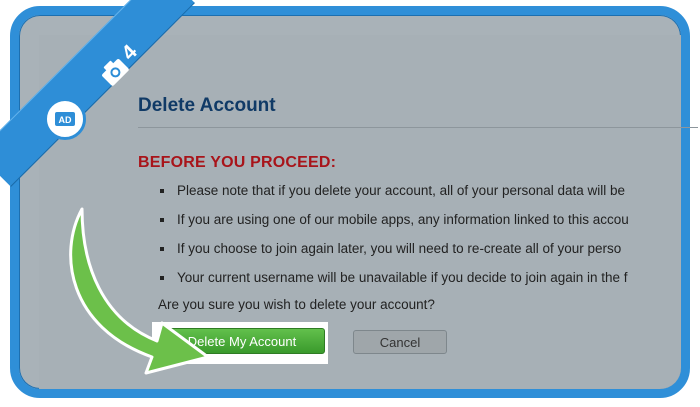 The image size is (700, 407). I want to click on warning-heading: BEFORE YOU PROCEED:, so click(237, 162).